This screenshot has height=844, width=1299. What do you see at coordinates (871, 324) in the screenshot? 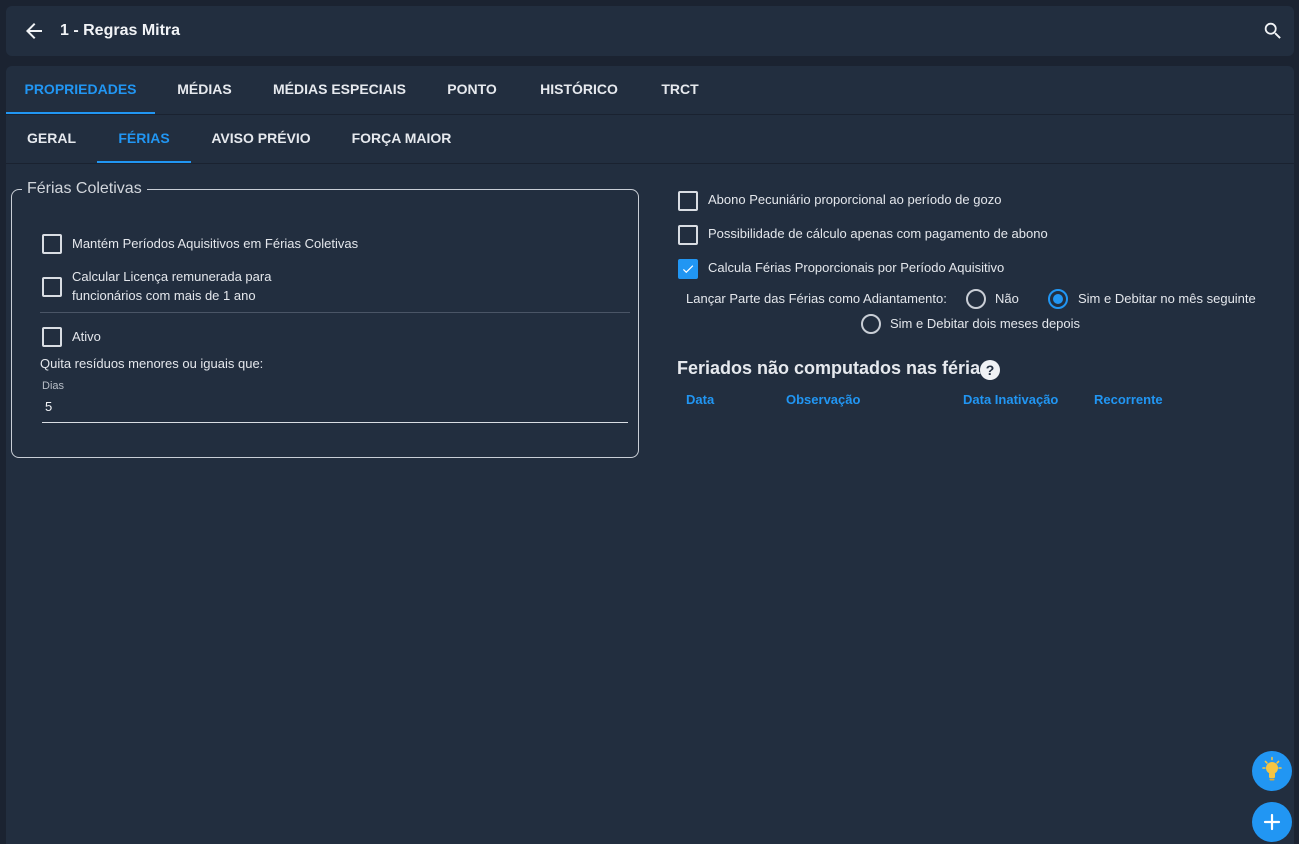
I see `radio-sim-dois-meses` at bounding box center [871, 324].